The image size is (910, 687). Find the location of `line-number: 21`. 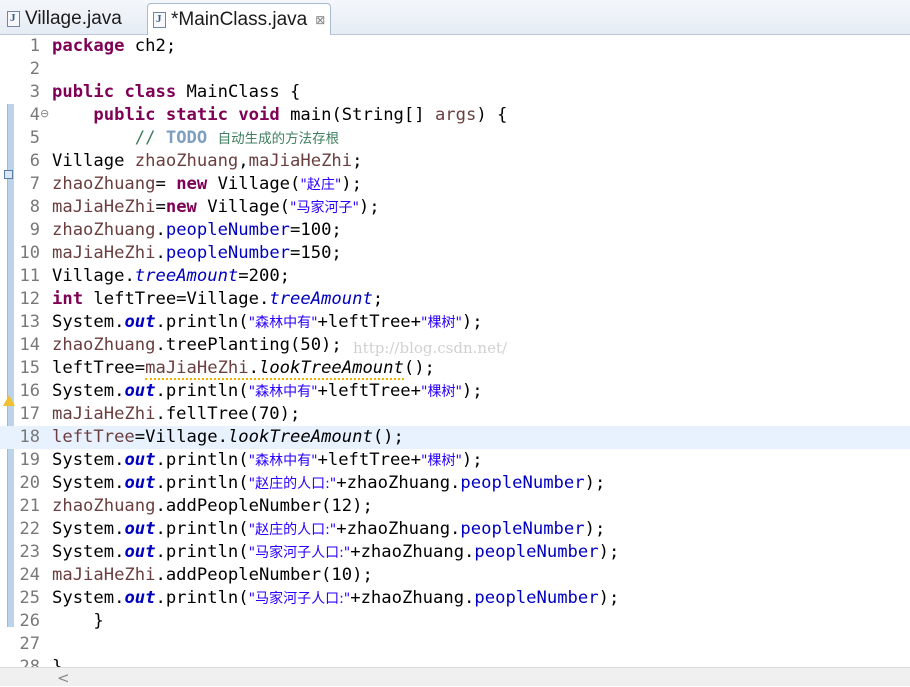

line-number: 21 is located at coordinates (29, 506).